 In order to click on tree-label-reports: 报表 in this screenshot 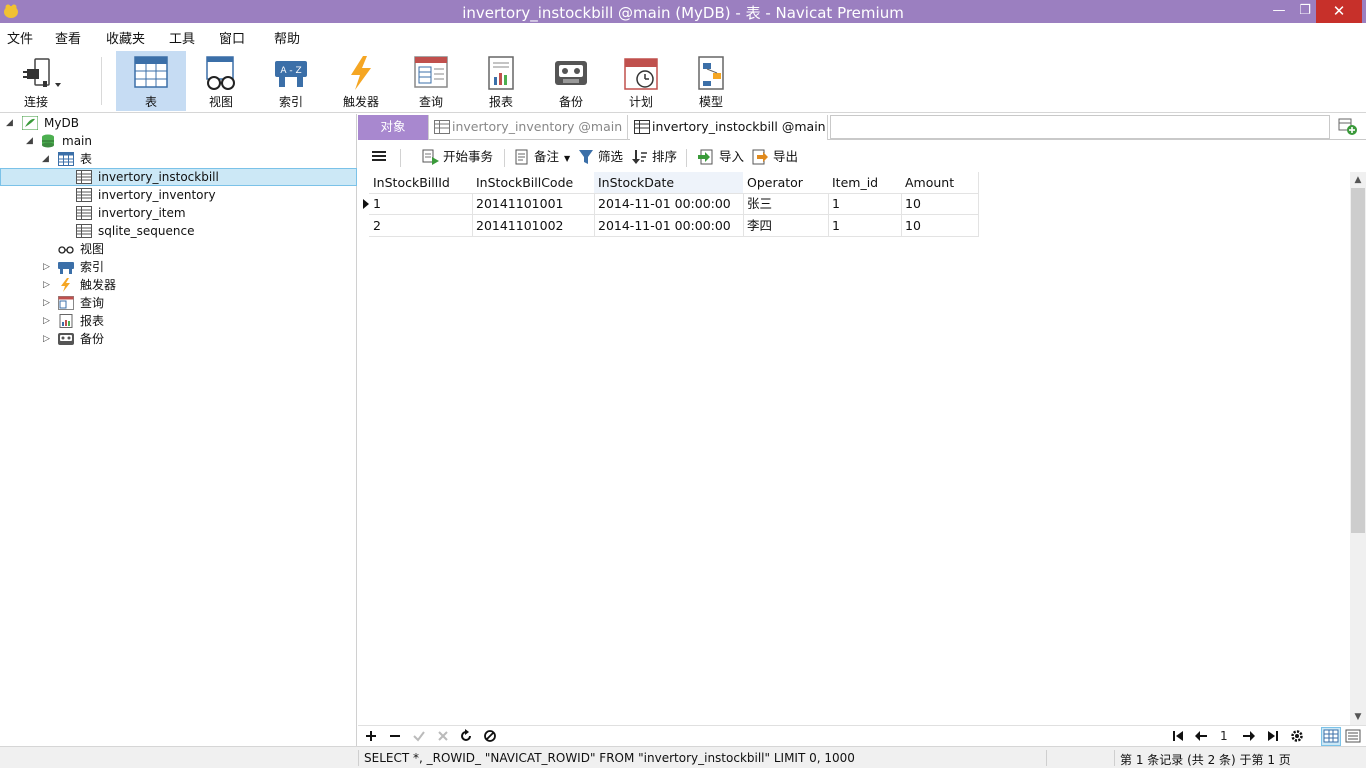, I will do `click(92, 321)`.